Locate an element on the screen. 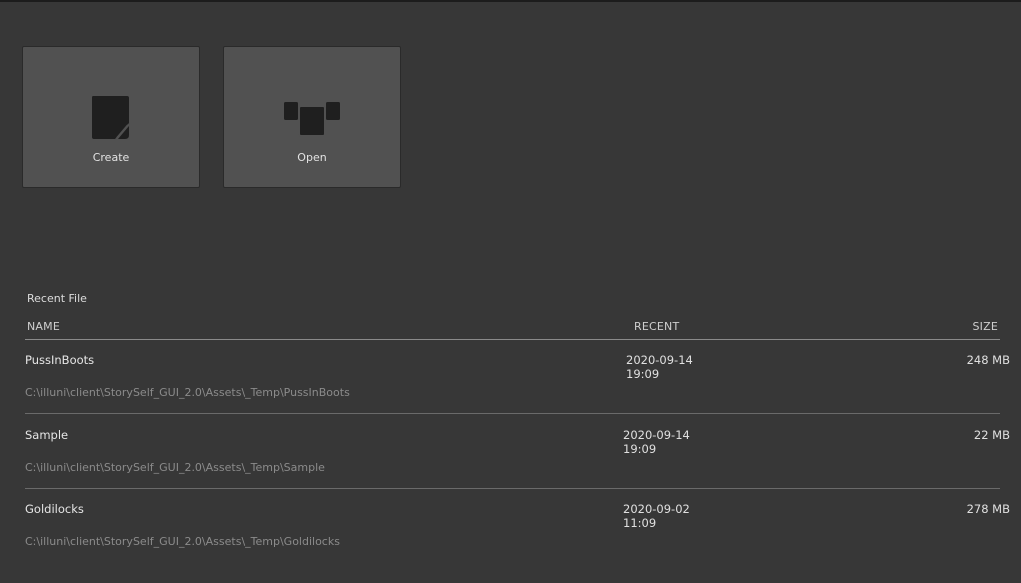  recent-file-title: Recent File is located at coordinates (57, 298).